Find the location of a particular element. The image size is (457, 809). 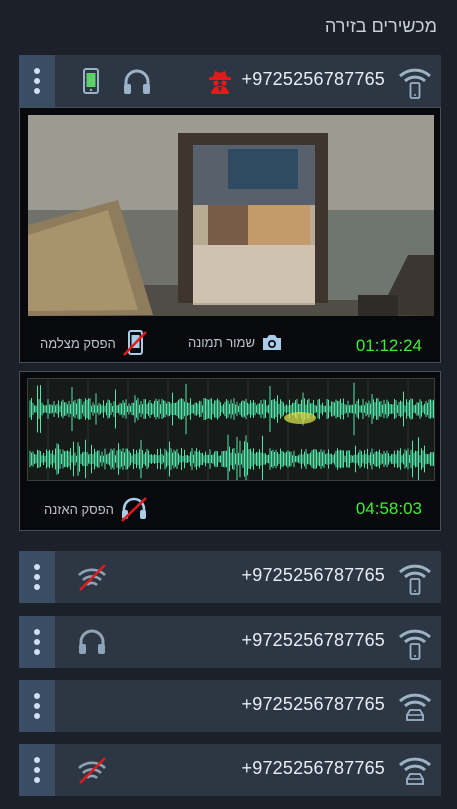

camera-timer: 01:12:24 is located at coordinates (388, 345).